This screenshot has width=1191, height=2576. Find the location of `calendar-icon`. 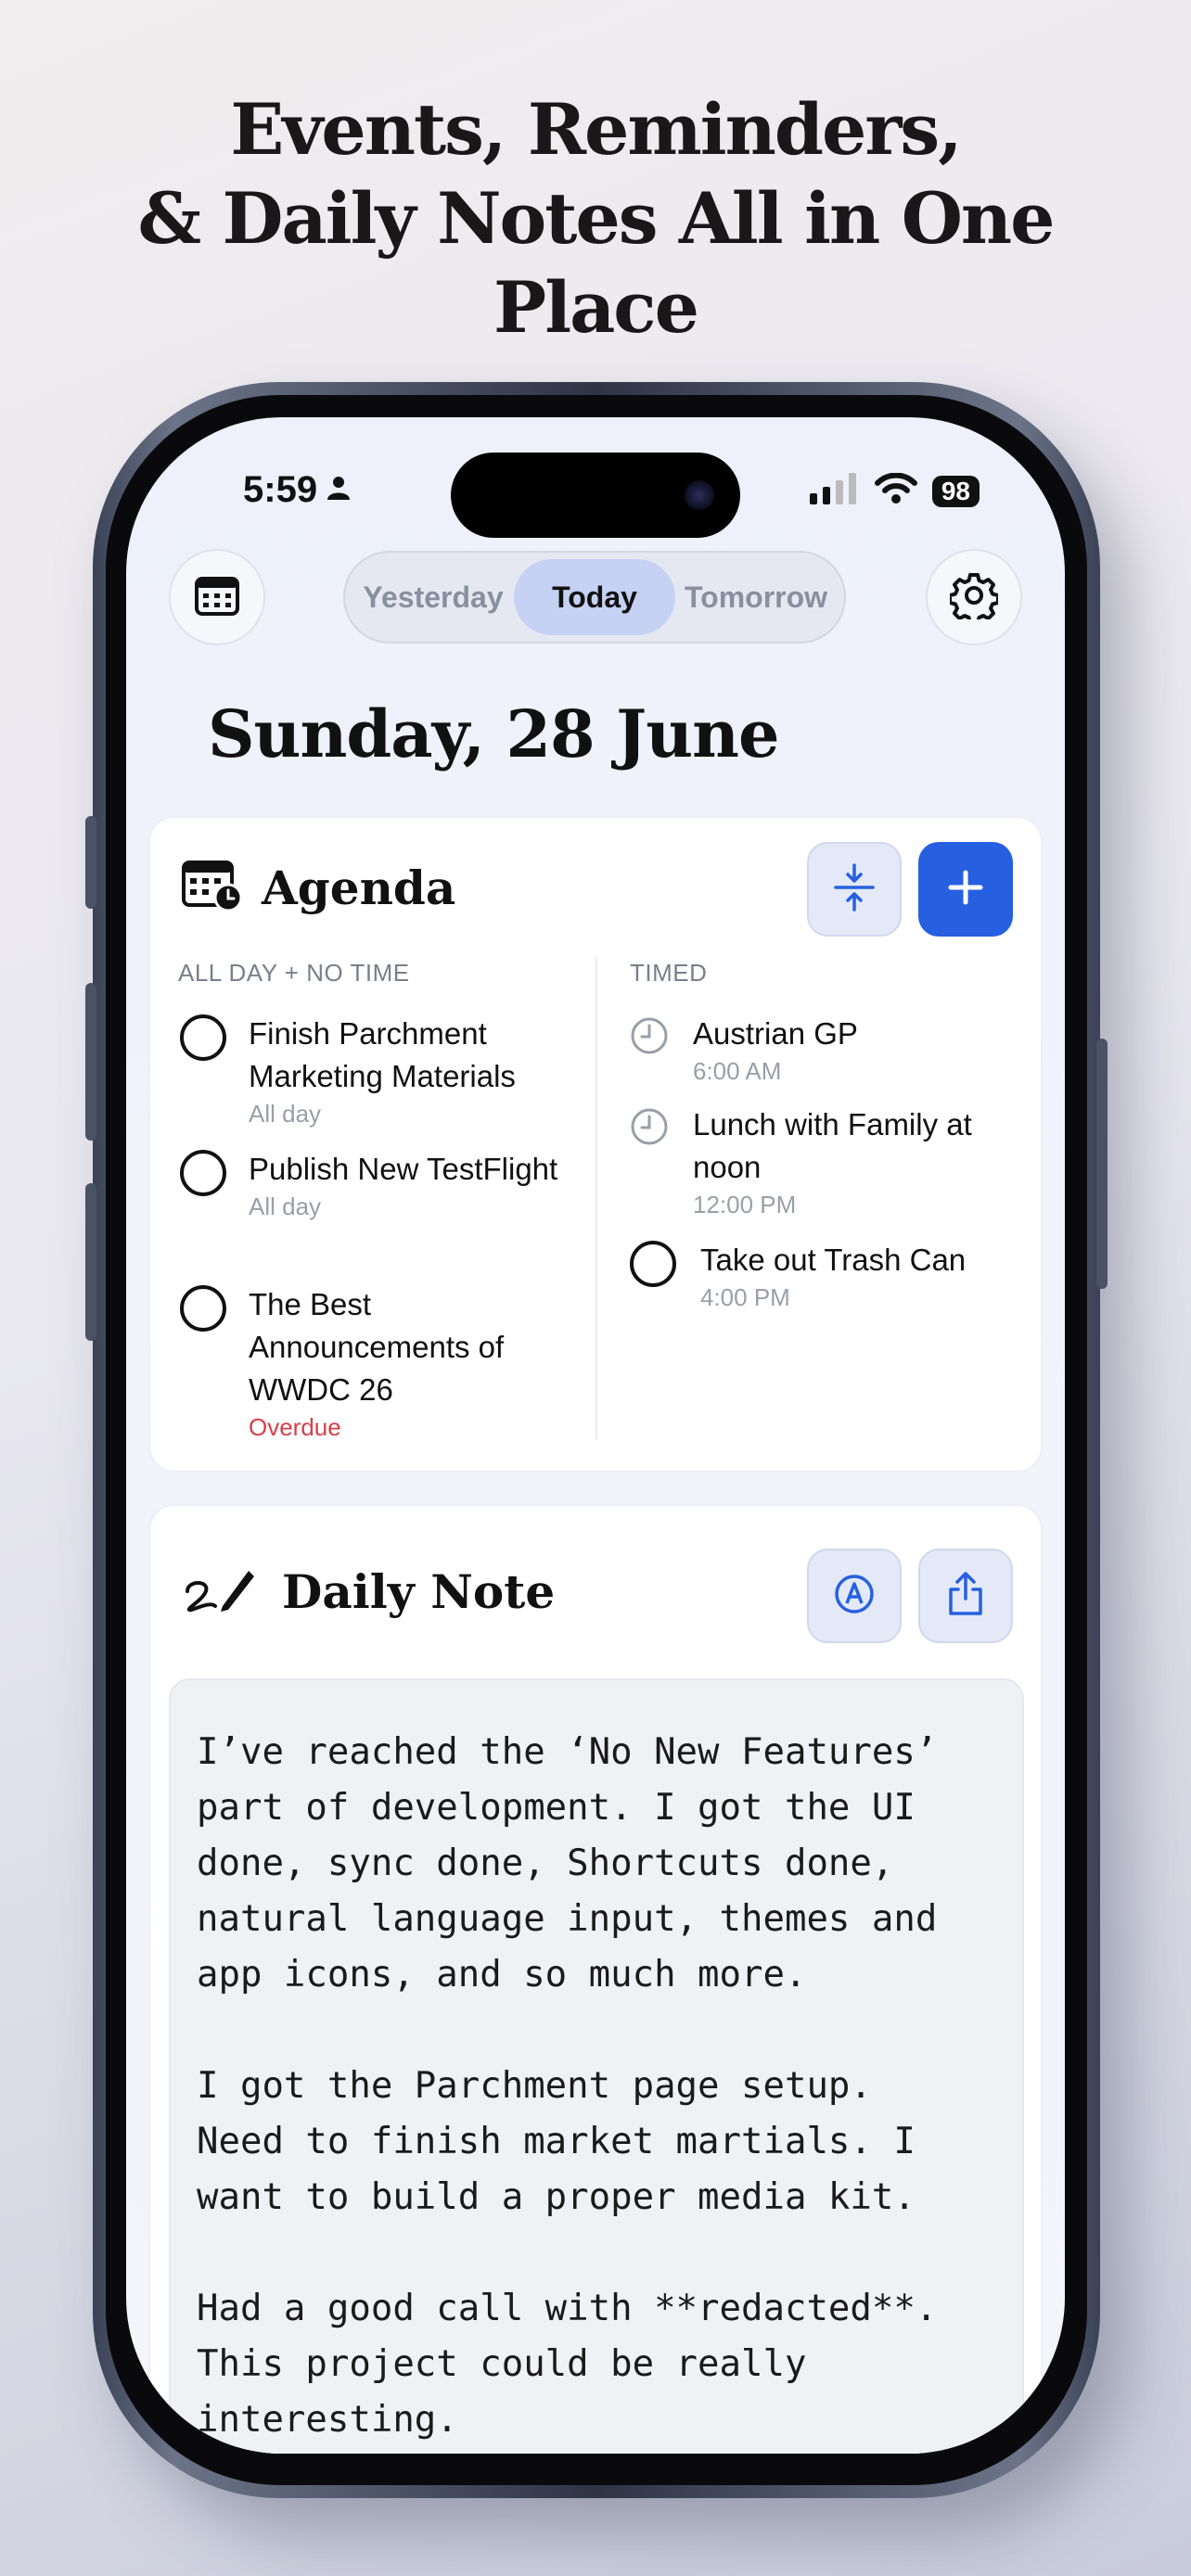

calendar-icon is located at coordinates (217, 598).